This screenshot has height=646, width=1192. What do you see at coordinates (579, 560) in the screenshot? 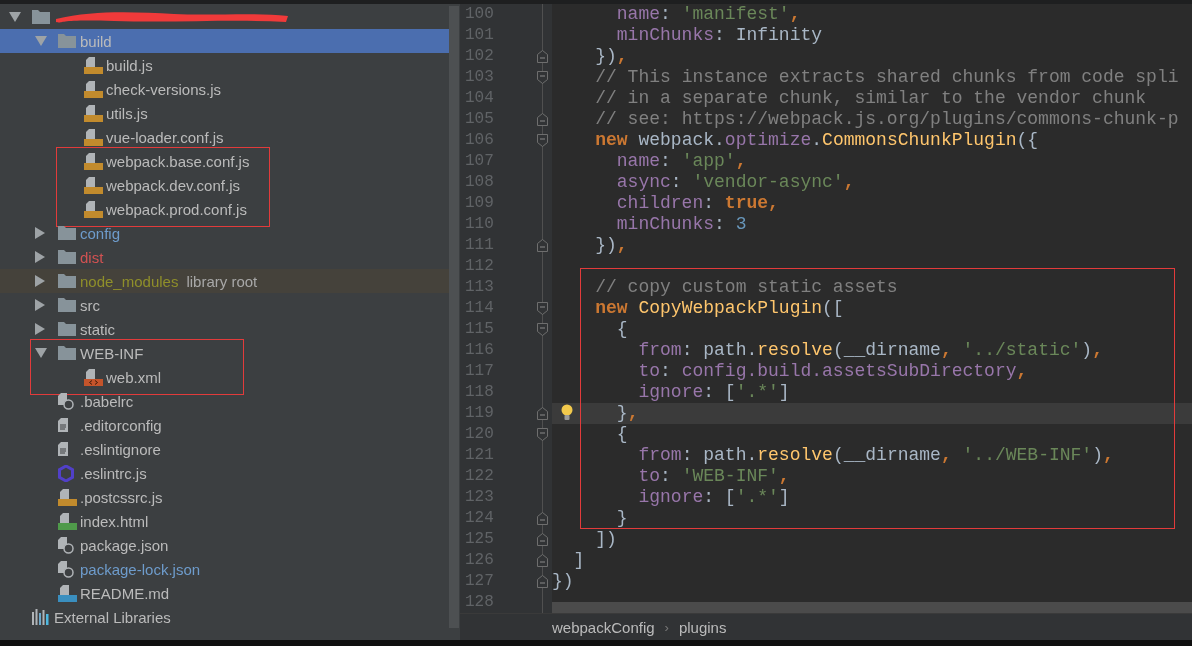
I see `code-line: ]` at bounding box center [579, 560].